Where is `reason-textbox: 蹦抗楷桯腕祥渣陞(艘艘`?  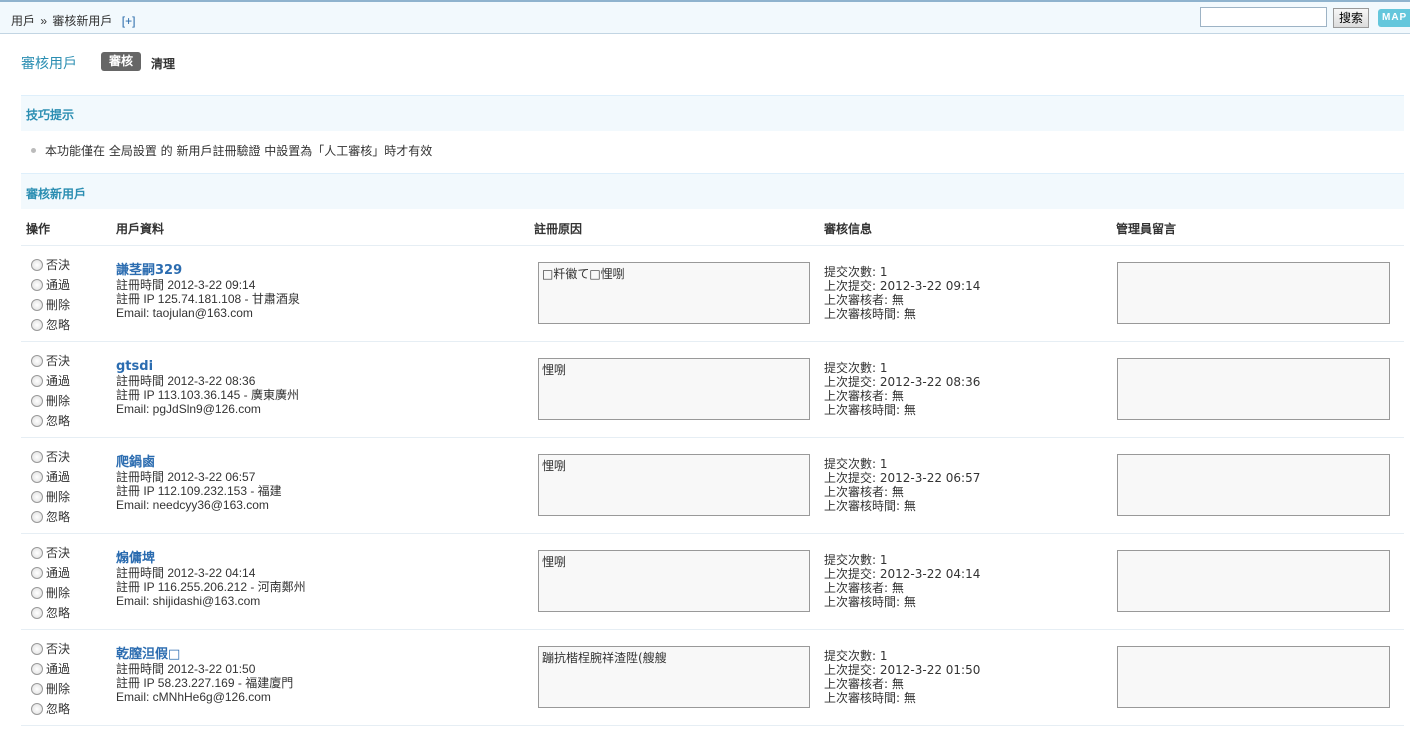 reason-textbox: 蹦抗楷桯腕祥渣陞(艘艘 is located at coordinates (674, 677).